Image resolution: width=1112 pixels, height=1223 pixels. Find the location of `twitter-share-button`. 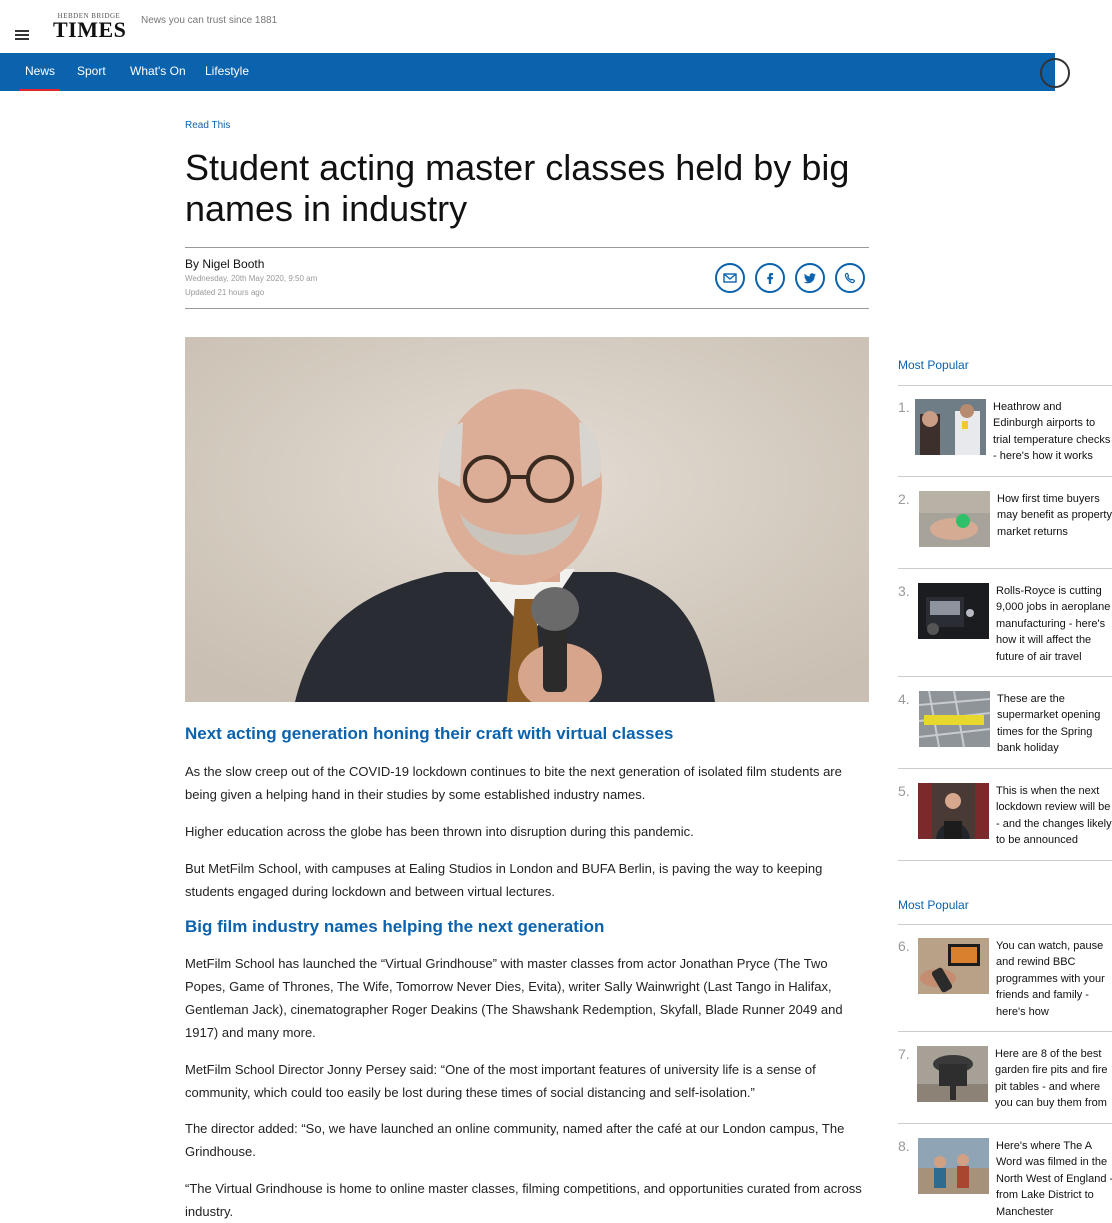

twitter-share-button is located at coordinates (810, 278).